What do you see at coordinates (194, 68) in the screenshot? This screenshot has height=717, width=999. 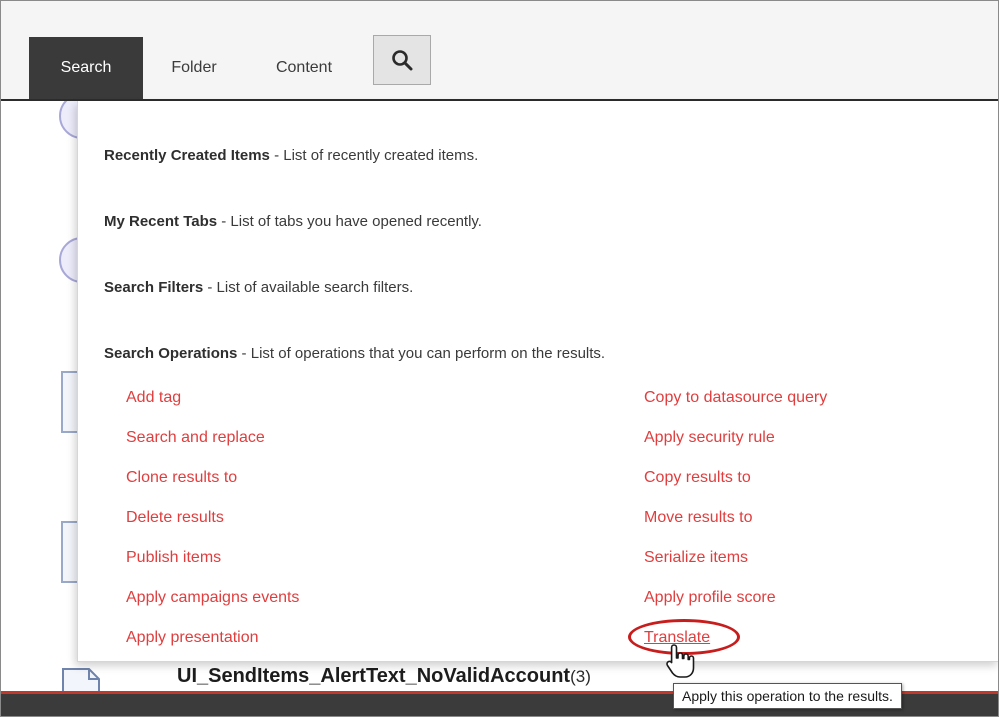 I see `tab-folder: Folder` at bounding box center [194, 68].